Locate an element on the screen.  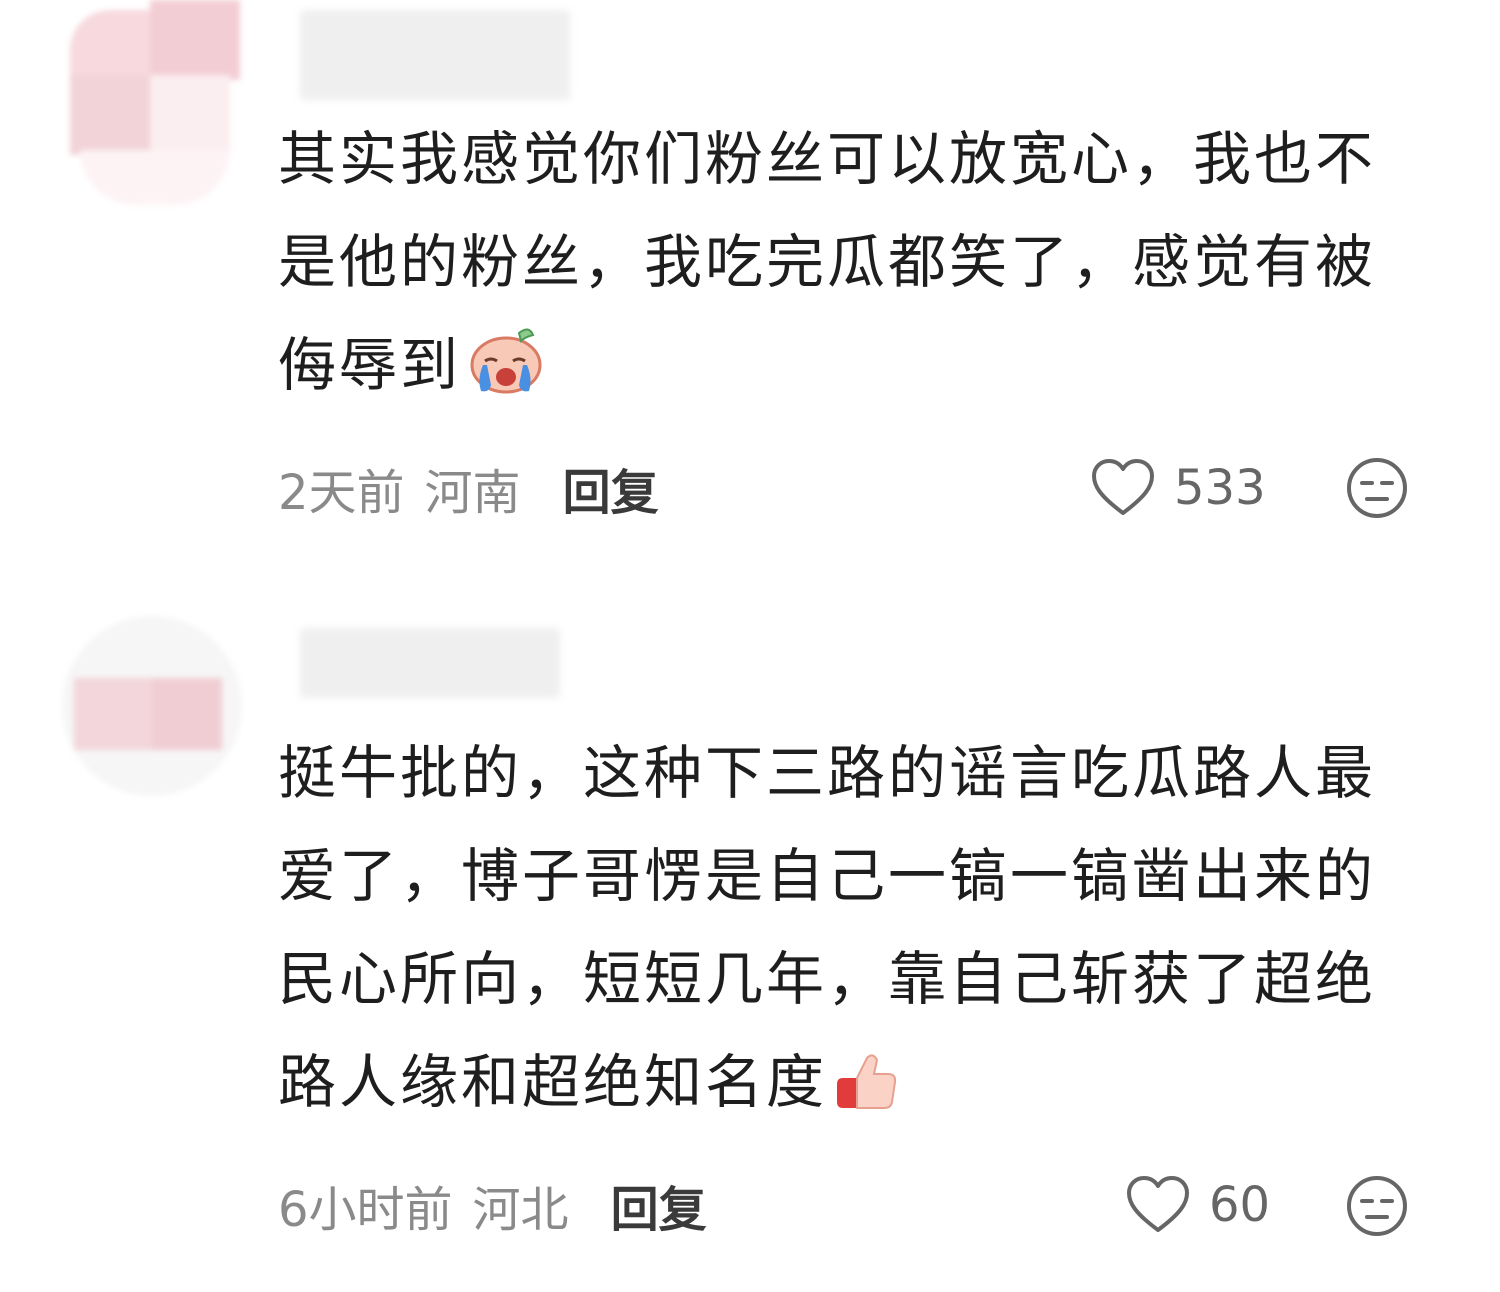
comment-location: 河南 is located at coordinates (472, 493).